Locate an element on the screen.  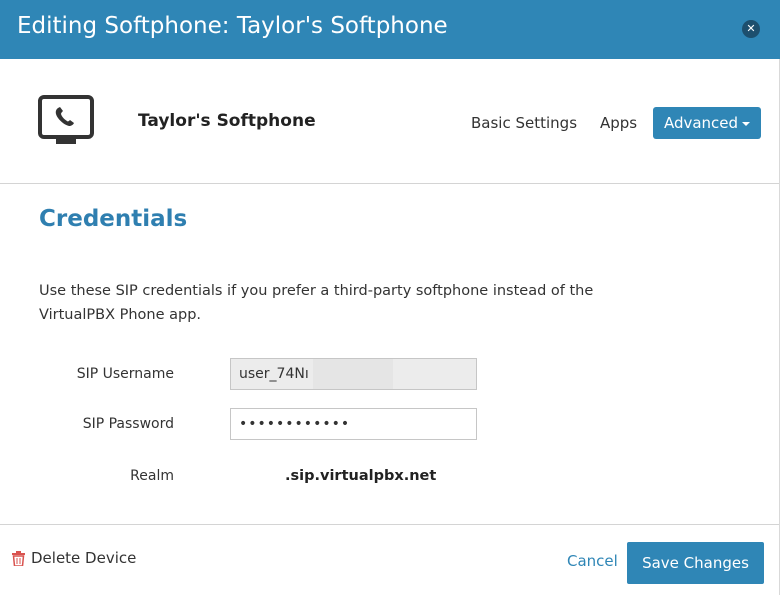
realm-label: Realm is located at coordinates (152, 476).